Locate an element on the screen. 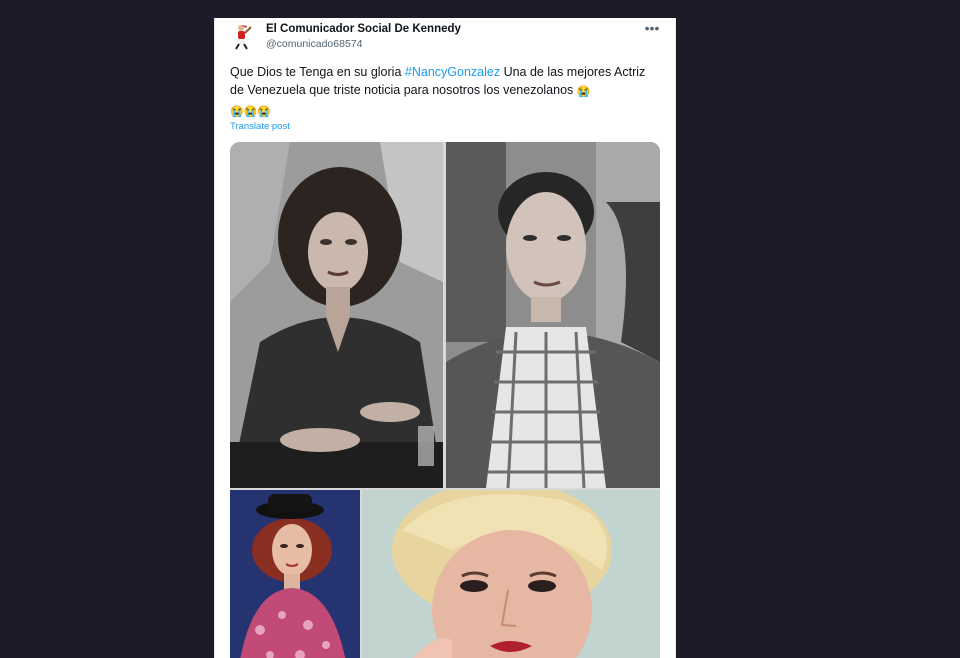 This screenshot has height=658, width=960. author-handle: @comunicado68574 is located at coordinates (314, 44).